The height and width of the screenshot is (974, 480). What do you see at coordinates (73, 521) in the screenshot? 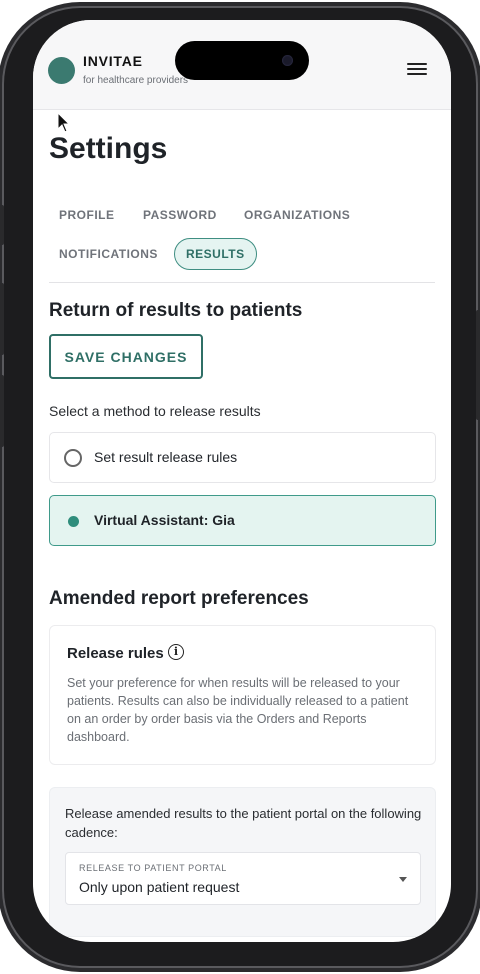
I see `radio-selected-icon` at bounding box center [73, 521].